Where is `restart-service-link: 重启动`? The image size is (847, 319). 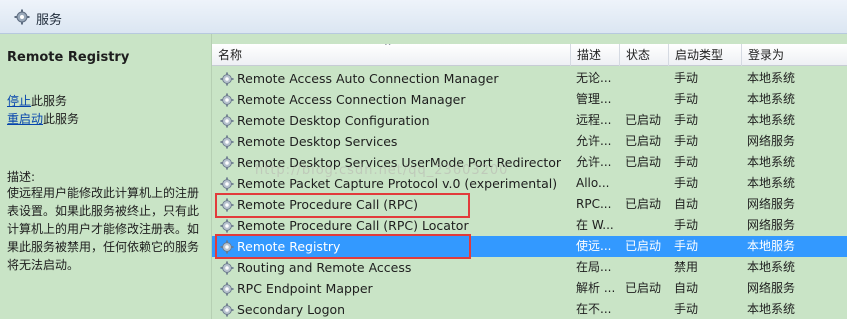
restart-service-link: 重启动 is located at coordinates (25, 119).